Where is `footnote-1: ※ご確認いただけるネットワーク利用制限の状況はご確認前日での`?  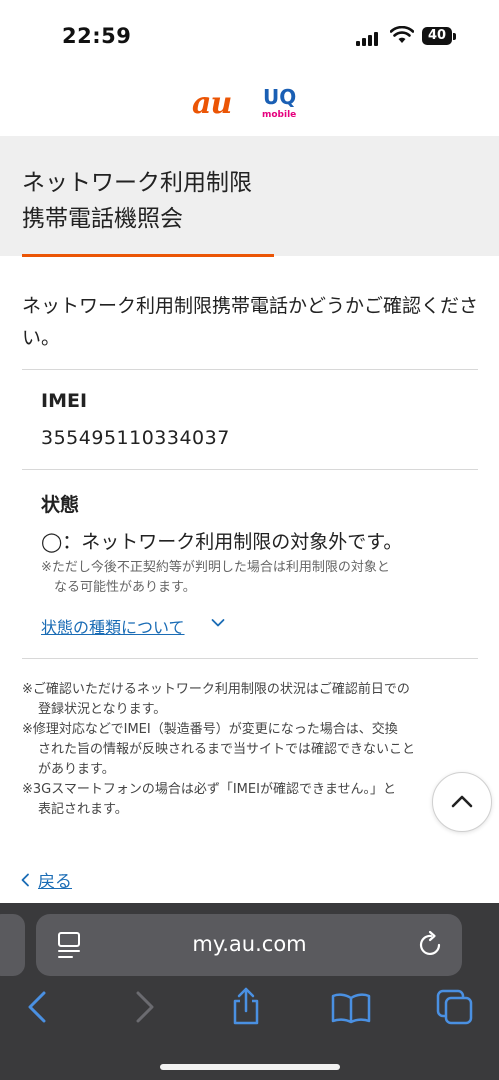 footnote-1: ※ご確認いただけるネットワーク利用制限の状況はご確認前日での is located at coordinates (216, 689).